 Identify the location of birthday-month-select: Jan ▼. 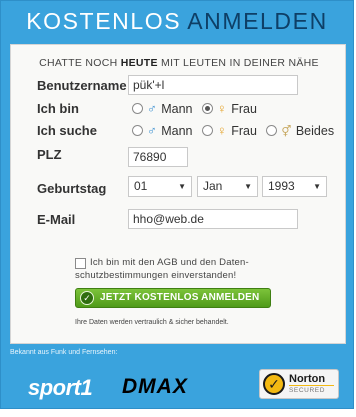
(227, 186).